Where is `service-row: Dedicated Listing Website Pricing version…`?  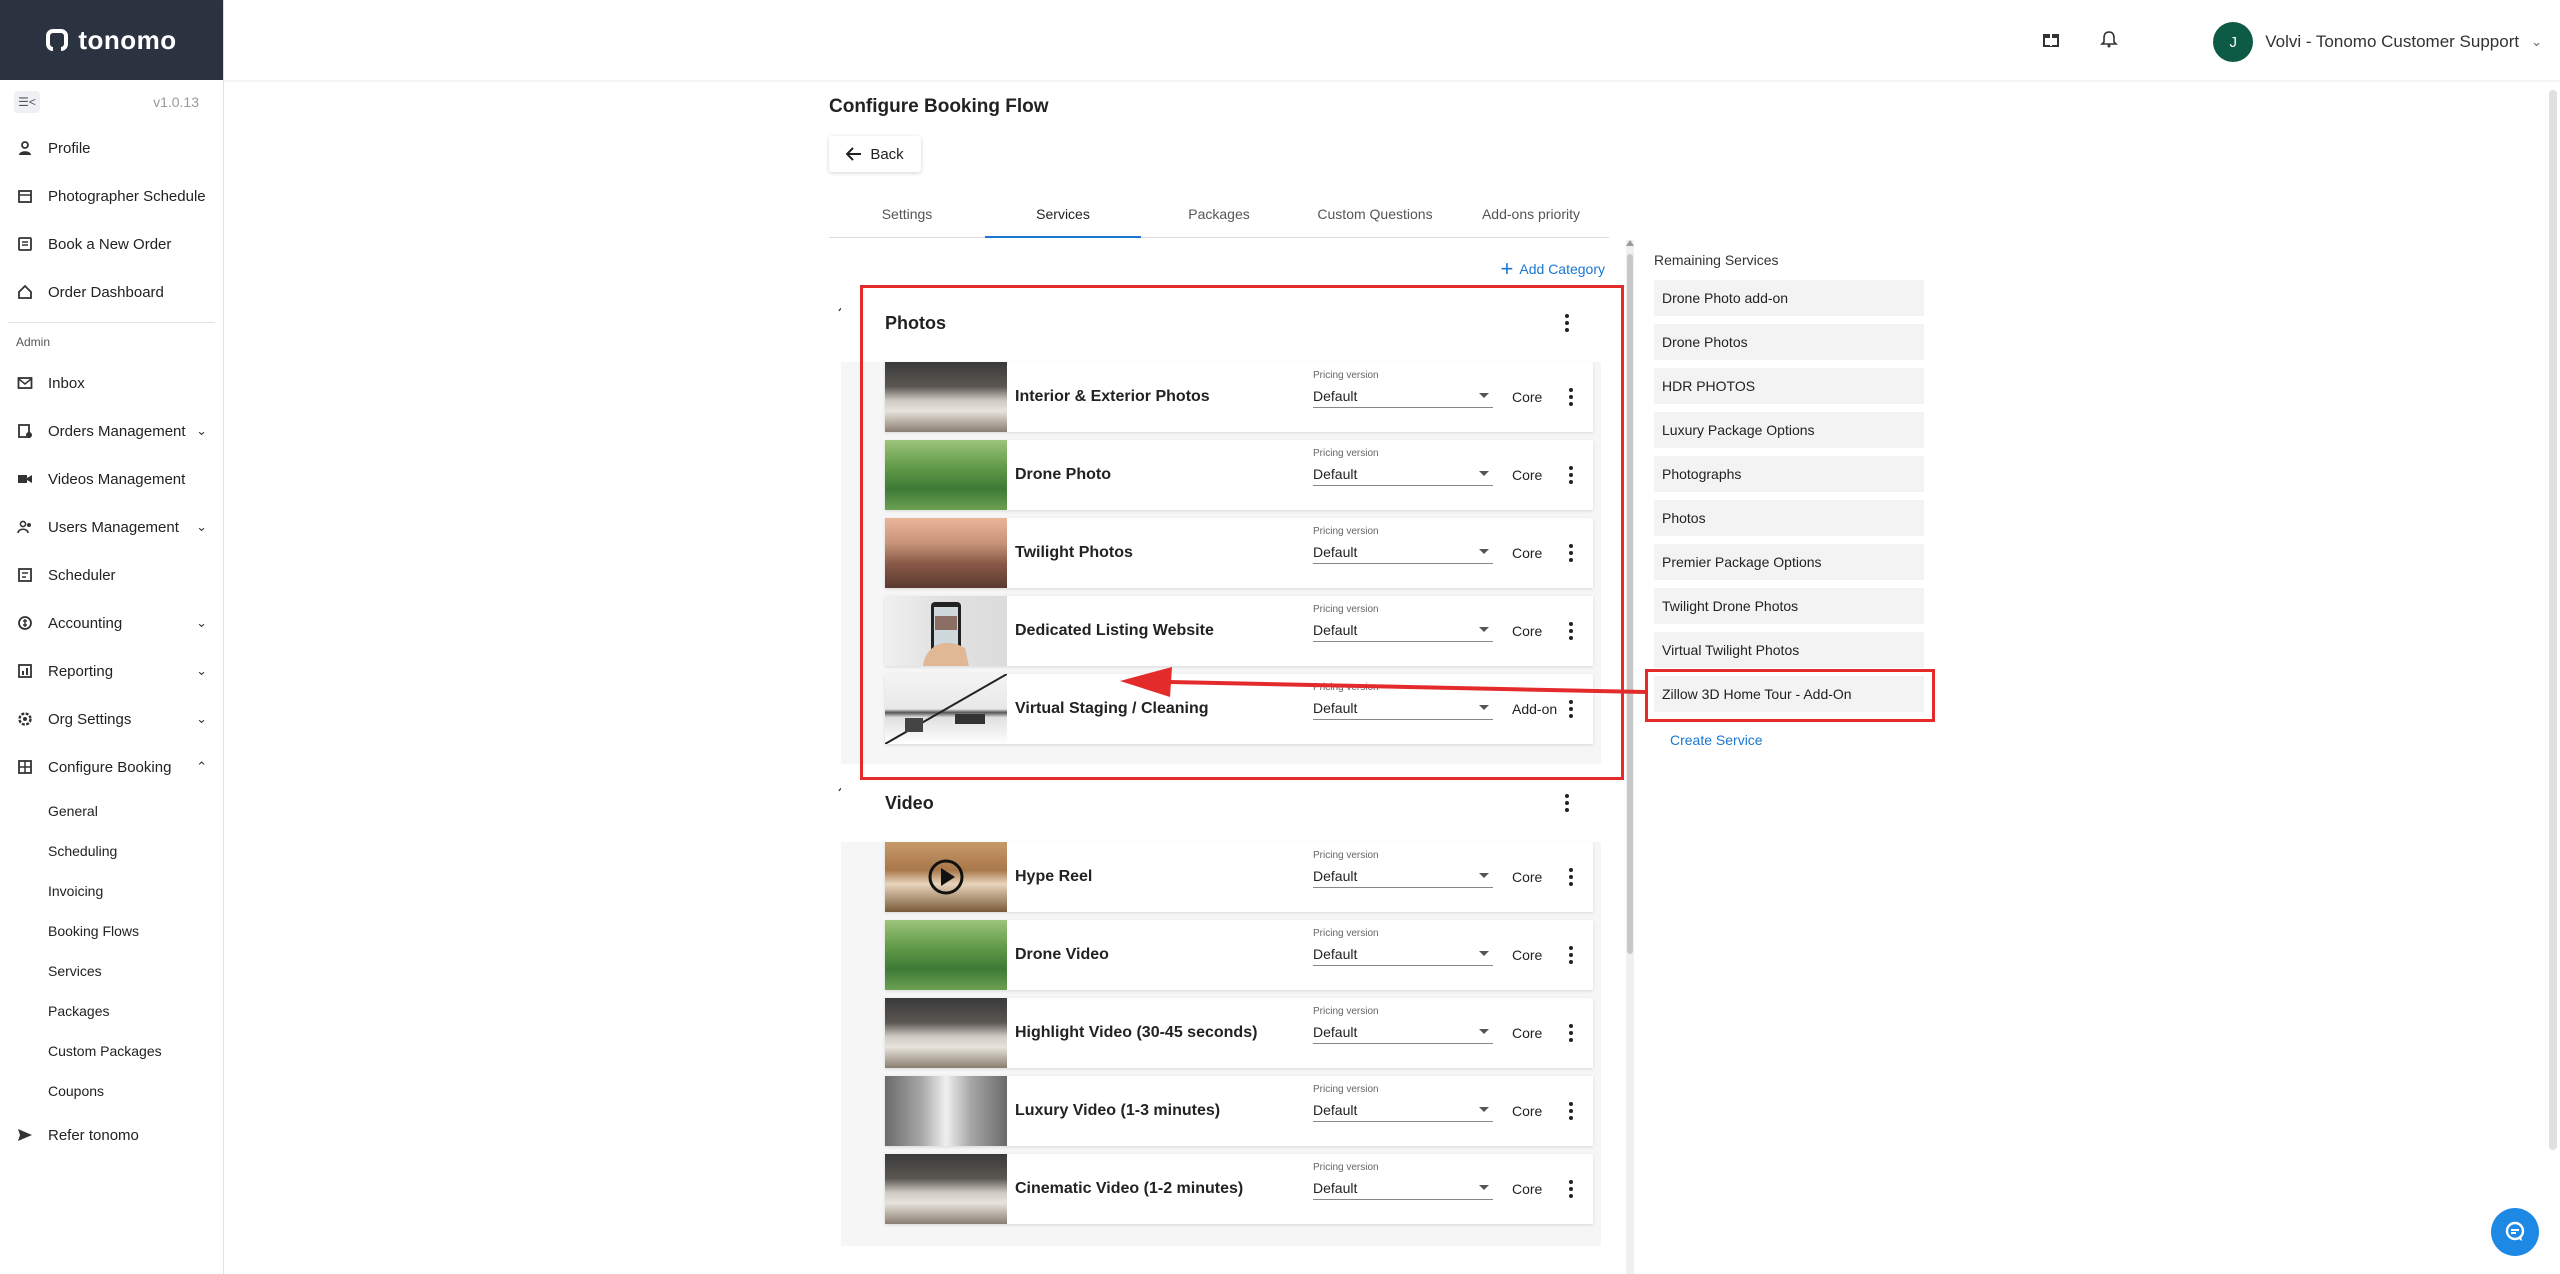 service-row: Dedicated Listing Website Pricing version… is located at coordinates (1239, 631).